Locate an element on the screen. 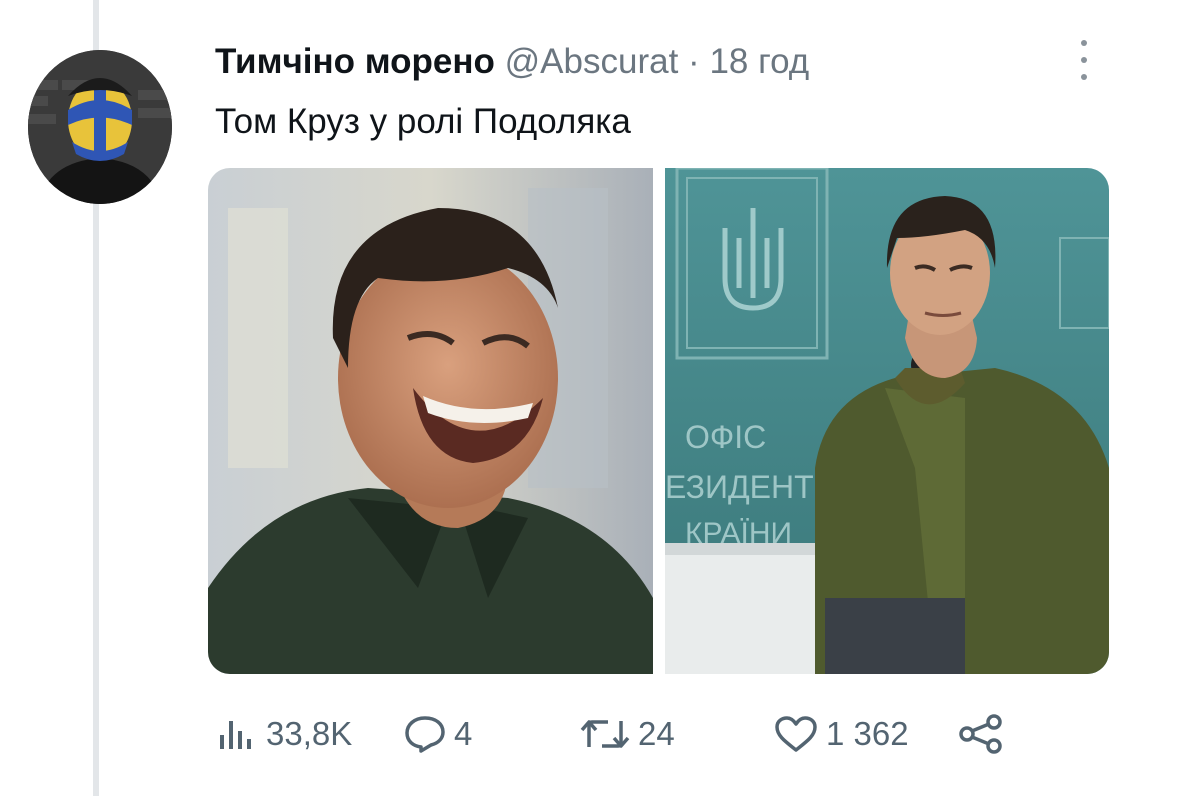  reply-button: 4 is located at coordinates (438, 734).